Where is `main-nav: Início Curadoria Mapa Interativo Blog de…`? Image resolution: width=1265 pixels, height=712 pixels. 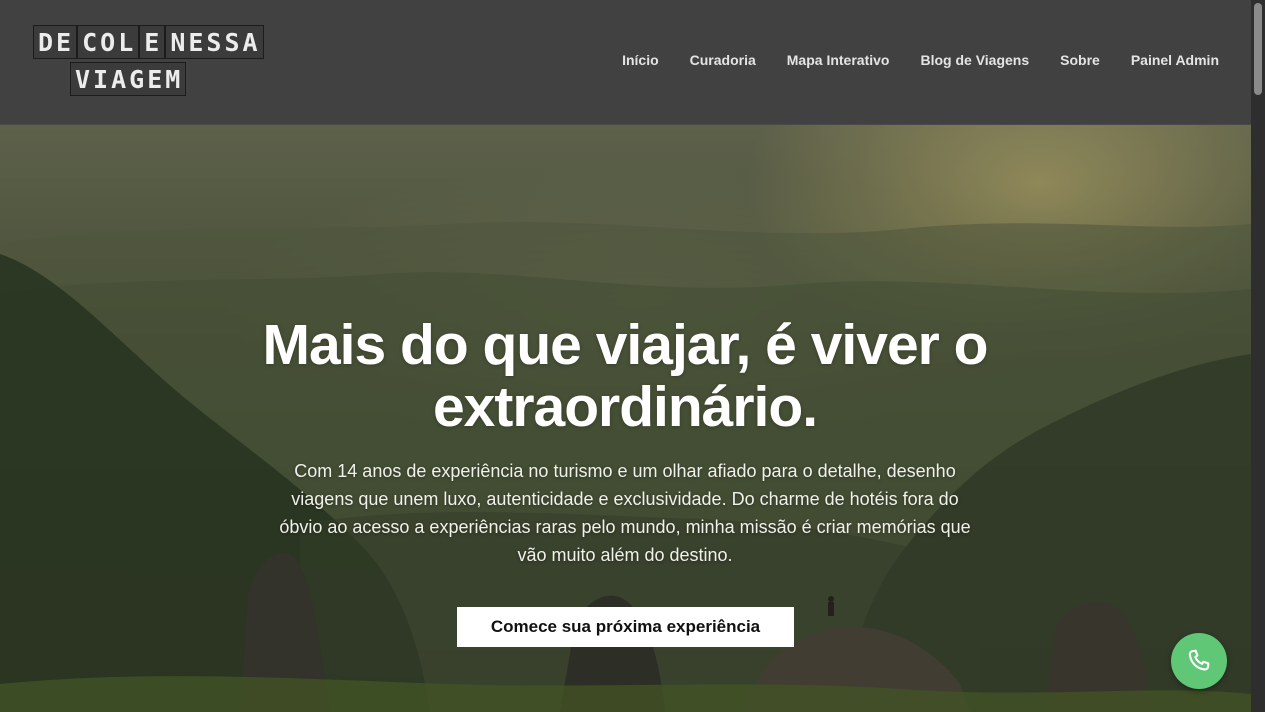 main-nav: Início Curadoria Mapa Interativo Blog de… is located at coordinates (920, 60).